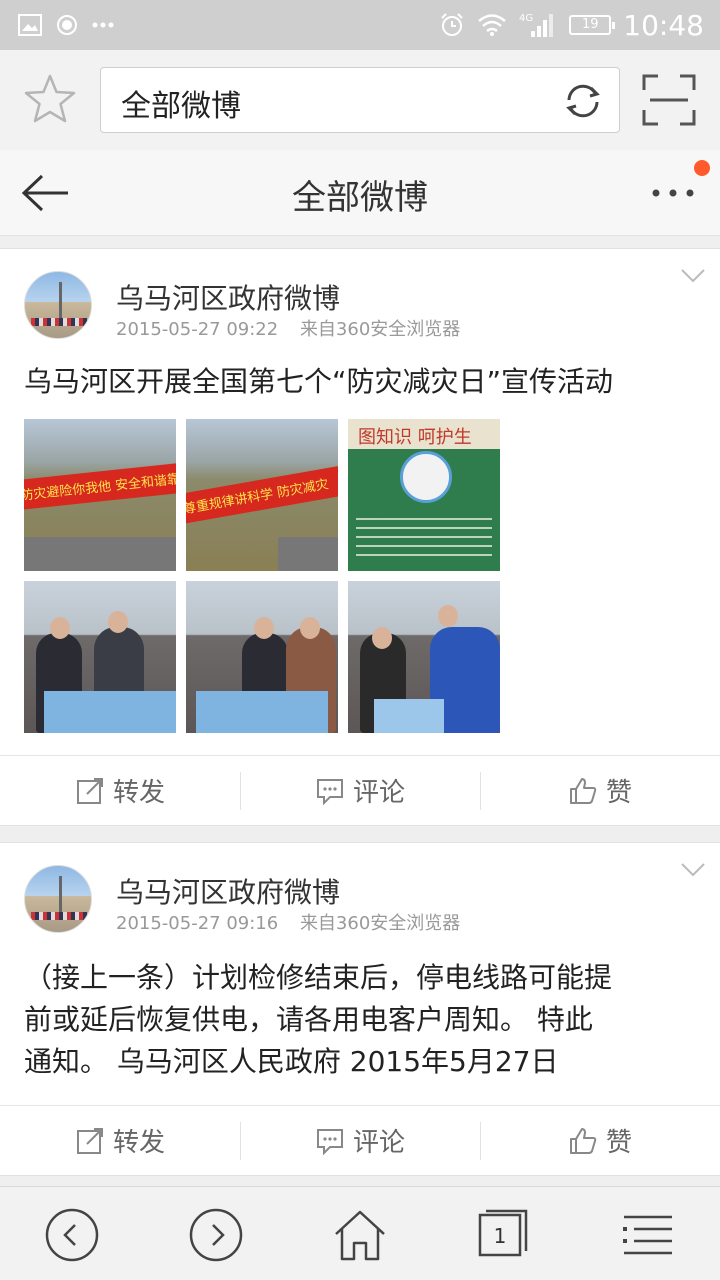 This screenshot has width=720, height=1280. Describe the element at coordinates (360, 198) in the screenshot. I see `page-title: 全部微博` at that location.